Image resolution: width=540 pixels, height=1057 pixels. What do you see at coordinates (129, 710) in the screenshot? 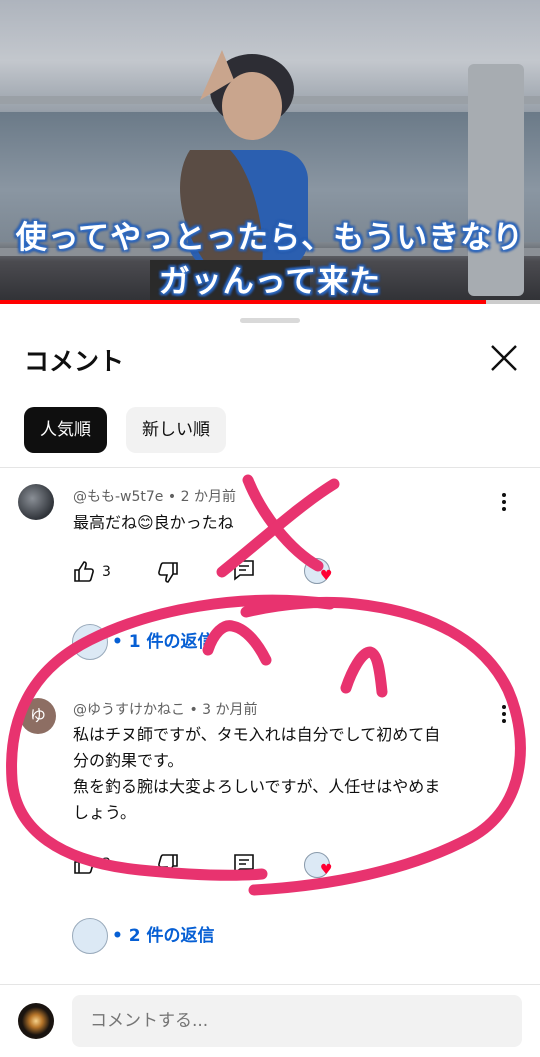
I see `comment-author: @ゆうすけかねこ` at bounding box center [129, 710].